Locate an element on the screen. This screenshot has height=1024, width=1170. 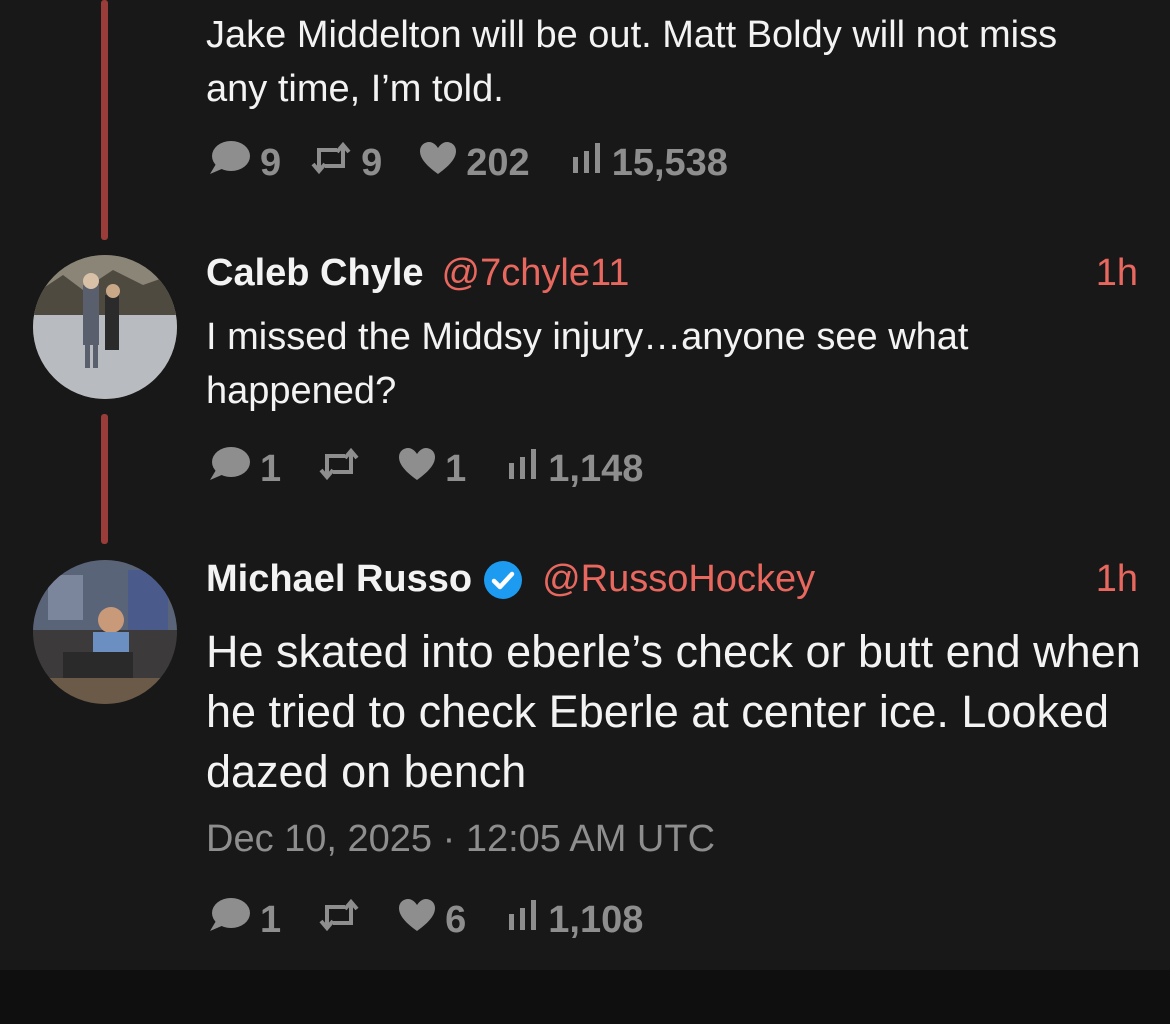
reply-button: 9 is located at coordinates (243, 163).